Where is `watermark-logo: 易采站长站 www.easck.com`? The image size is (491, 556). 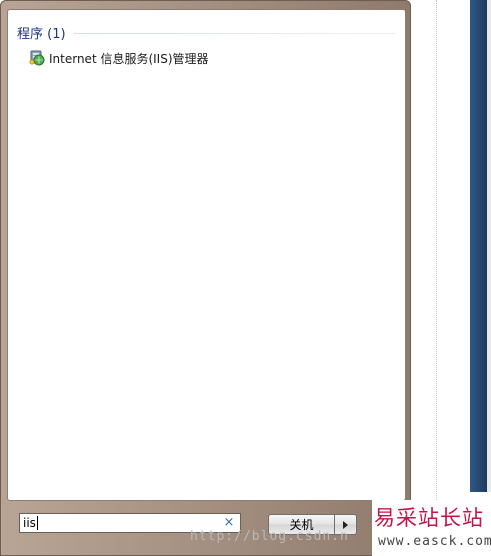
watermark-logo: 易采站长站 www.easck.com is located at coordinates (431, 528).